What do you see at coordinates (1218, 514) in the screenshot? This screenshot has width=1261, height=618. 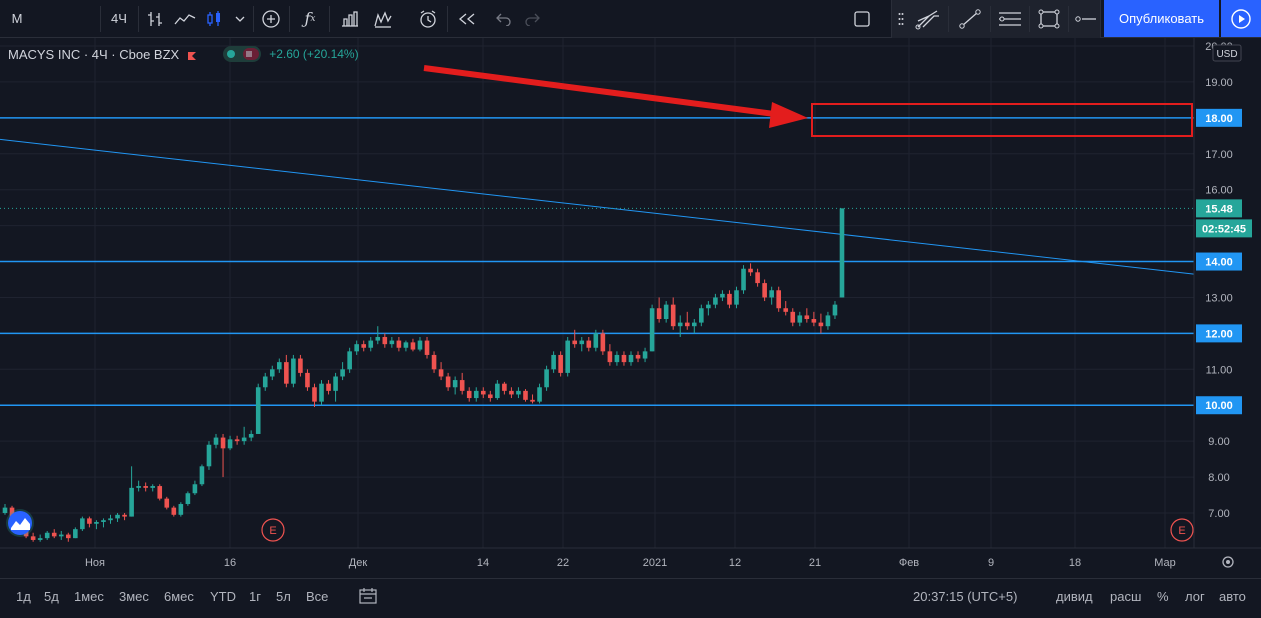 I see `price-tick-label: 7.00` at bounding box center [1218, 514].